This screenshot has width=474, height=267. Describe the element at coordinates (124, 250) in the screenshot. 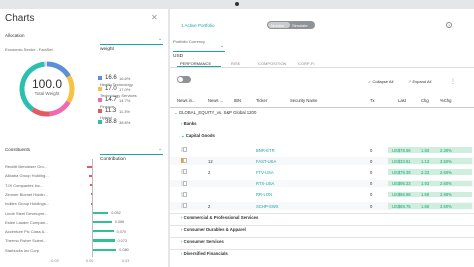

I see `constituent-value: 0.080` at that location.